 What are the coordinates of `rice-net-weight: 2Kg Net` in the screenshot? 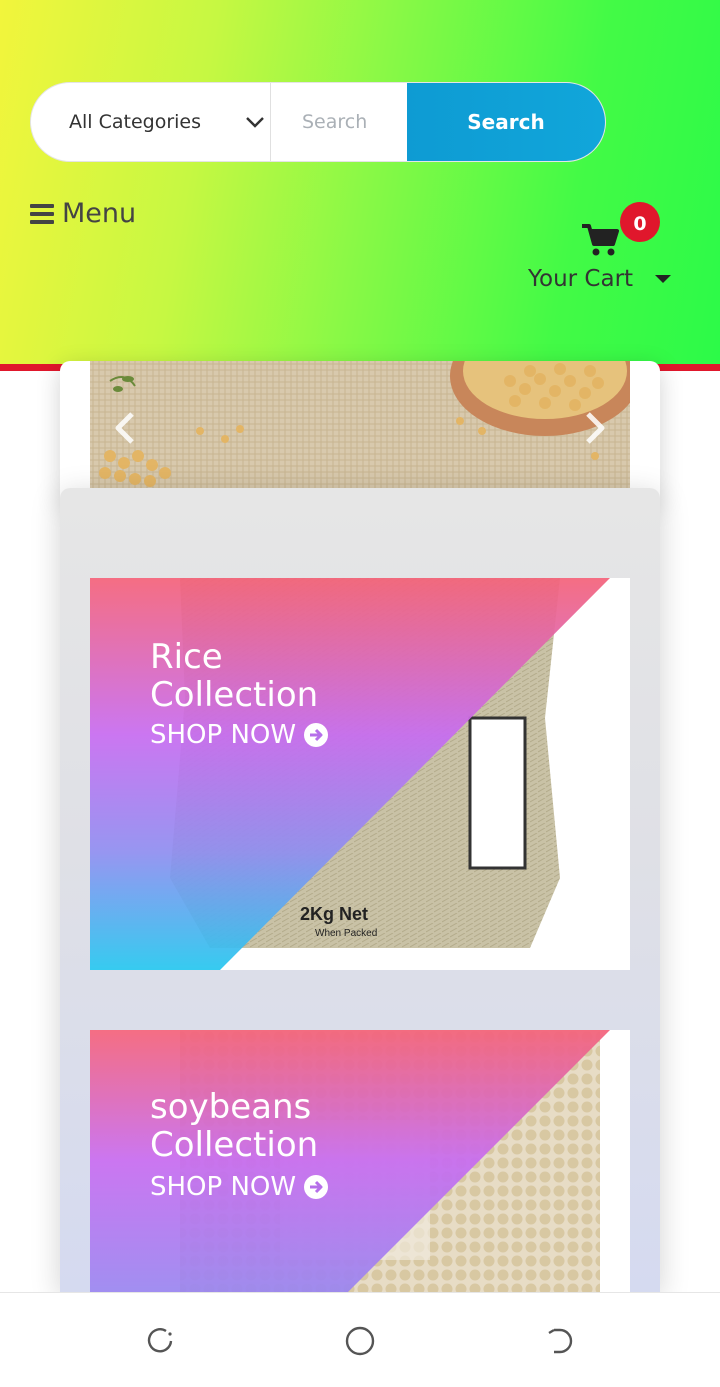 It's located at (334, 914).